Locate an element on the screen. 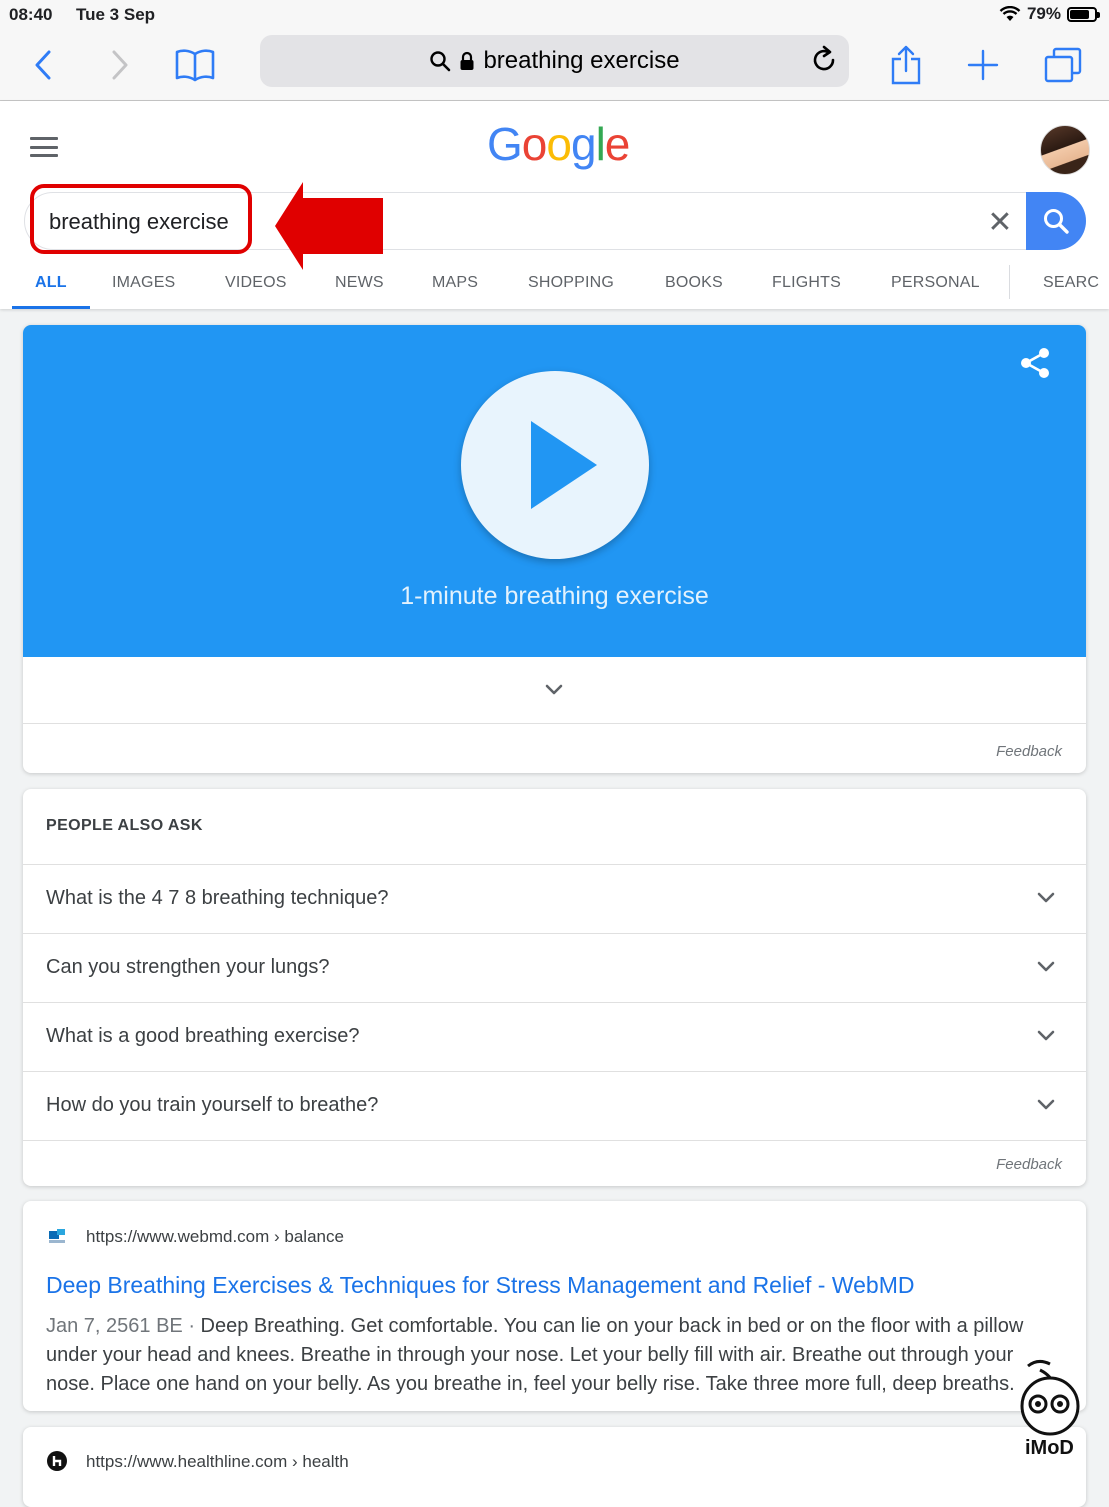  tab-videos: VIDEOS is located at coordinates (256, 283).